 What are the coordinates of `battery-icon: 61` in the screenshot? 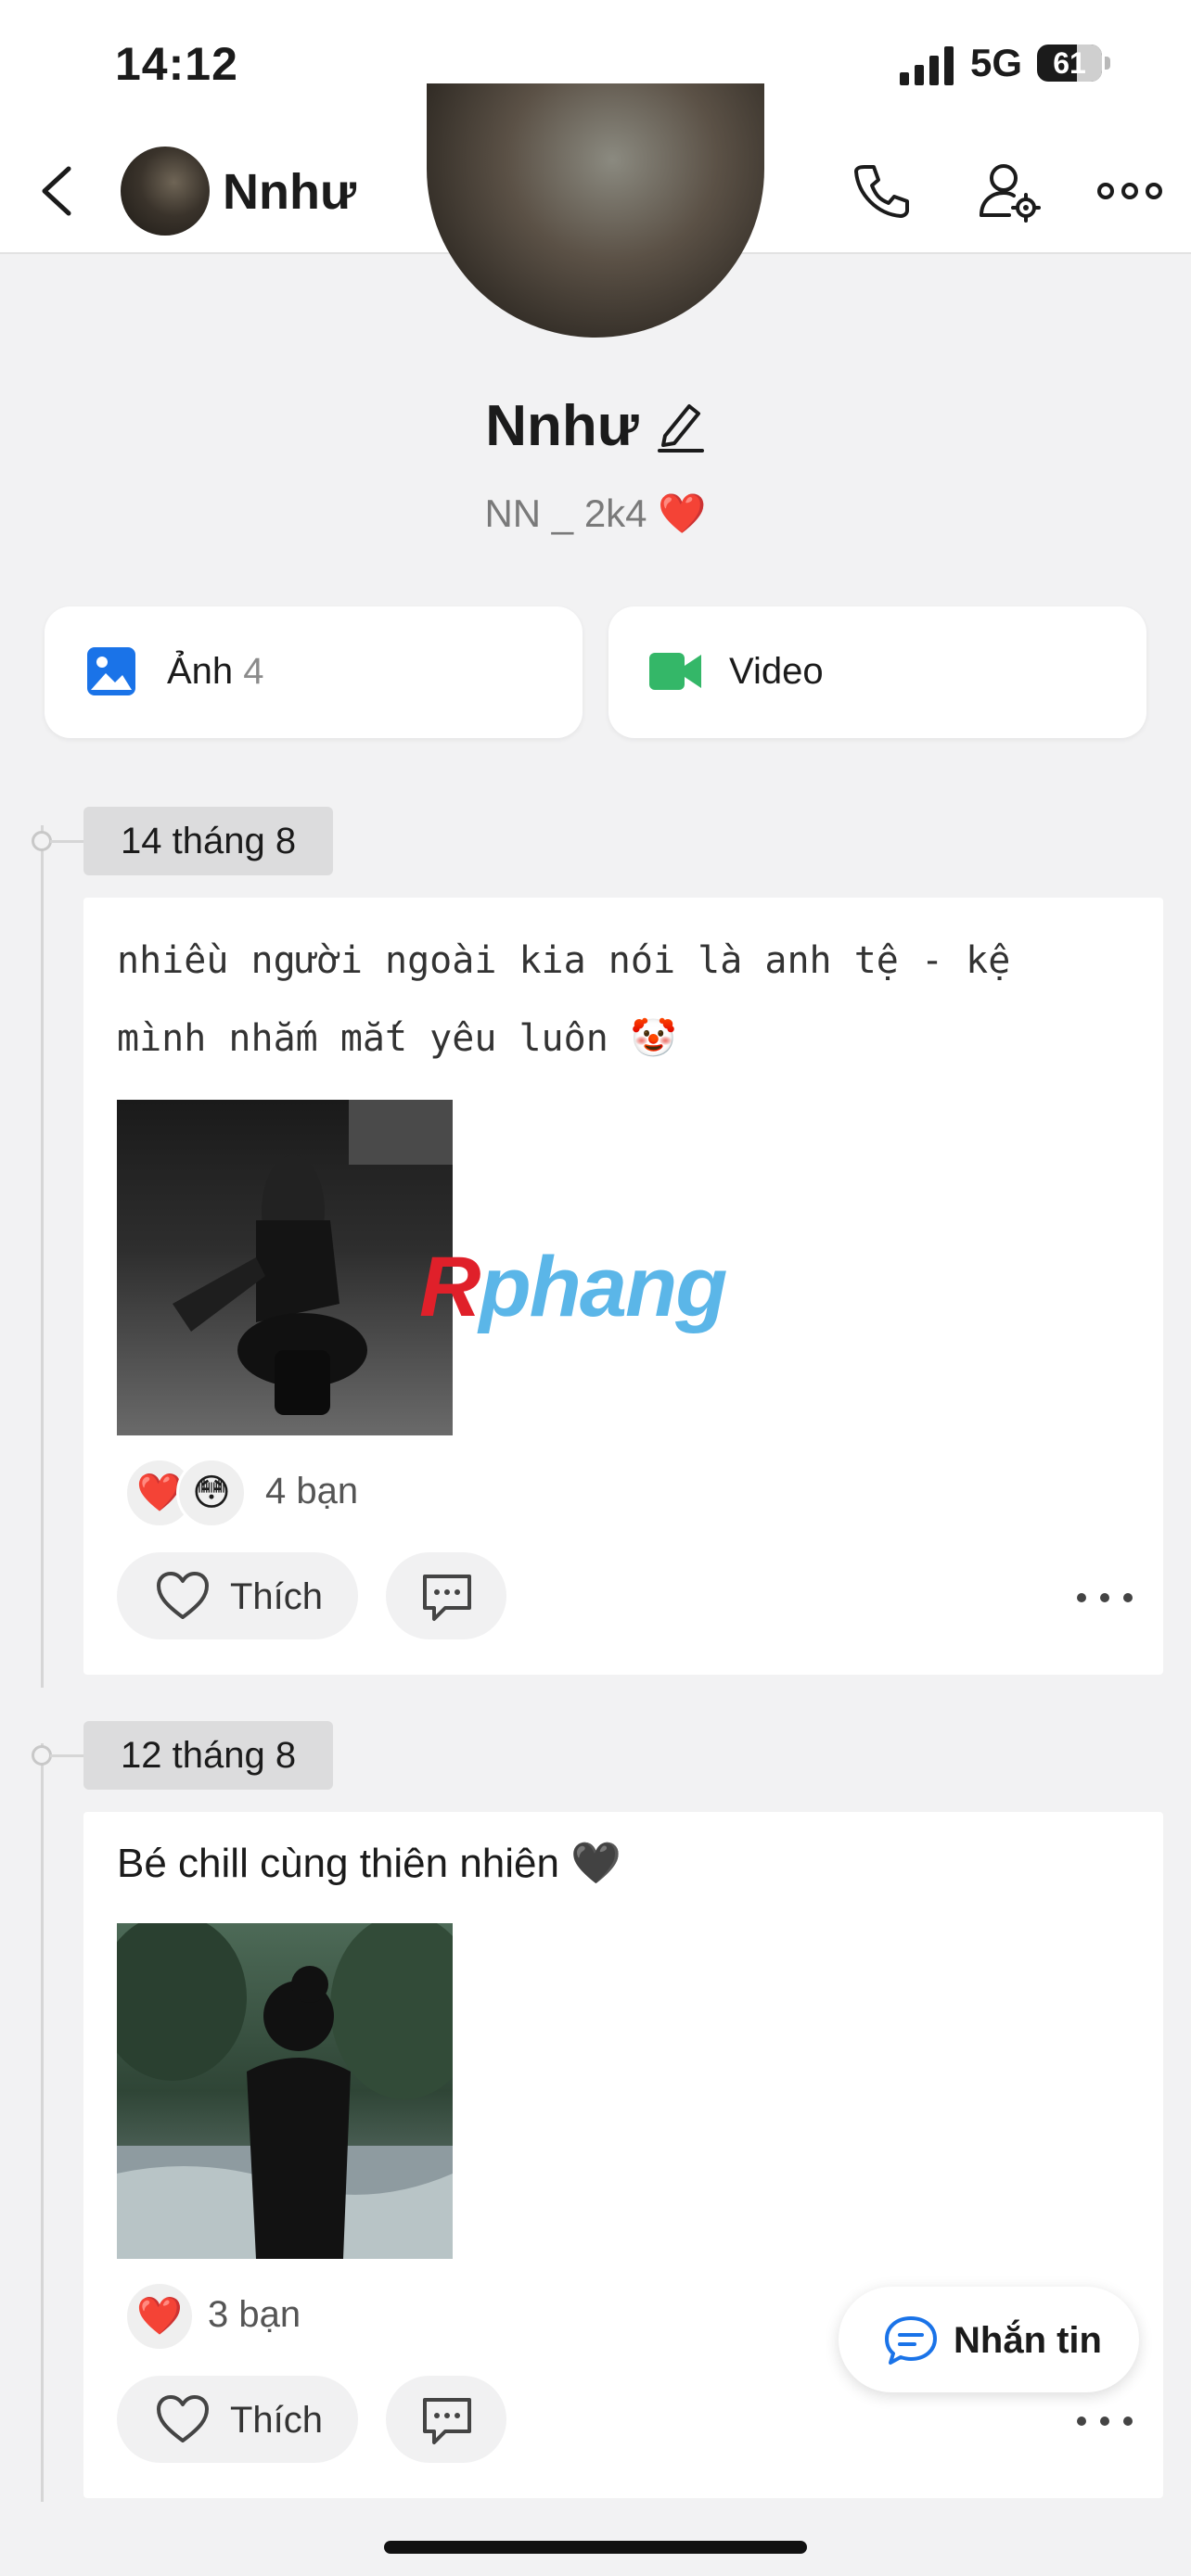 It's located at (1074, 64).